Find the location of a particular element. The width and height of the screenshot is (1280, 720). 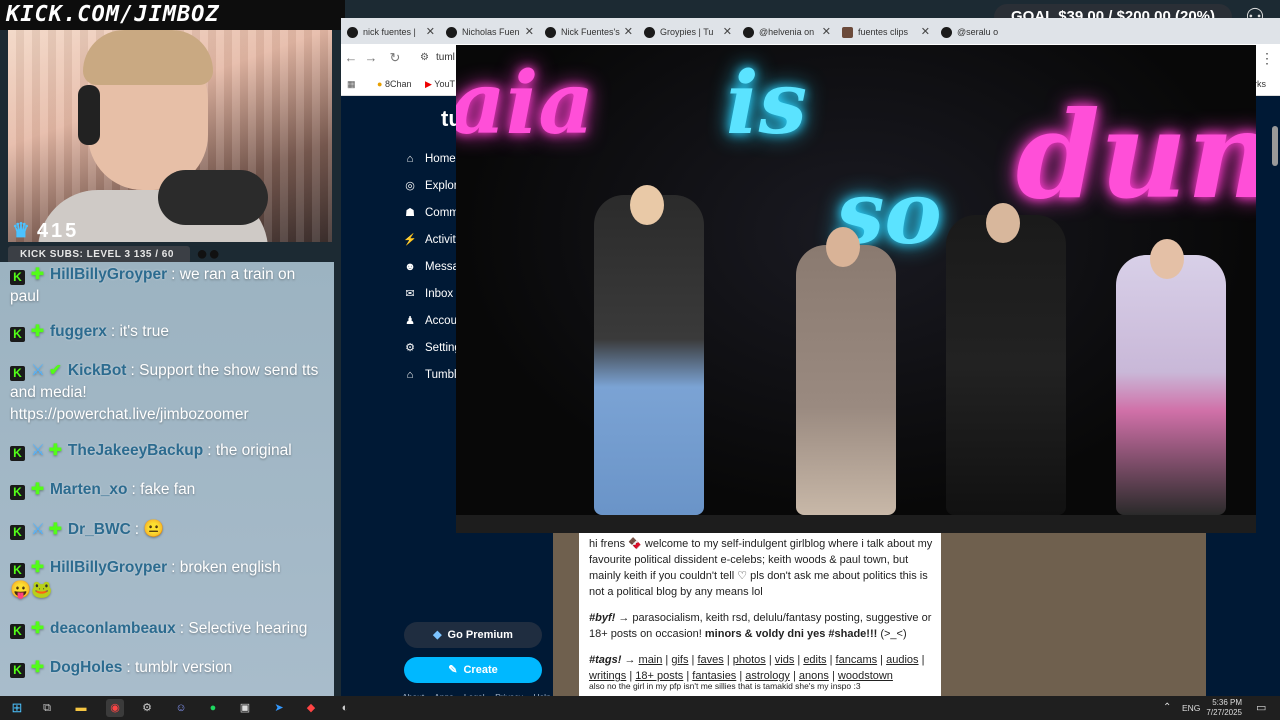

tag-link: gifs is located at coordinates (679, 660).